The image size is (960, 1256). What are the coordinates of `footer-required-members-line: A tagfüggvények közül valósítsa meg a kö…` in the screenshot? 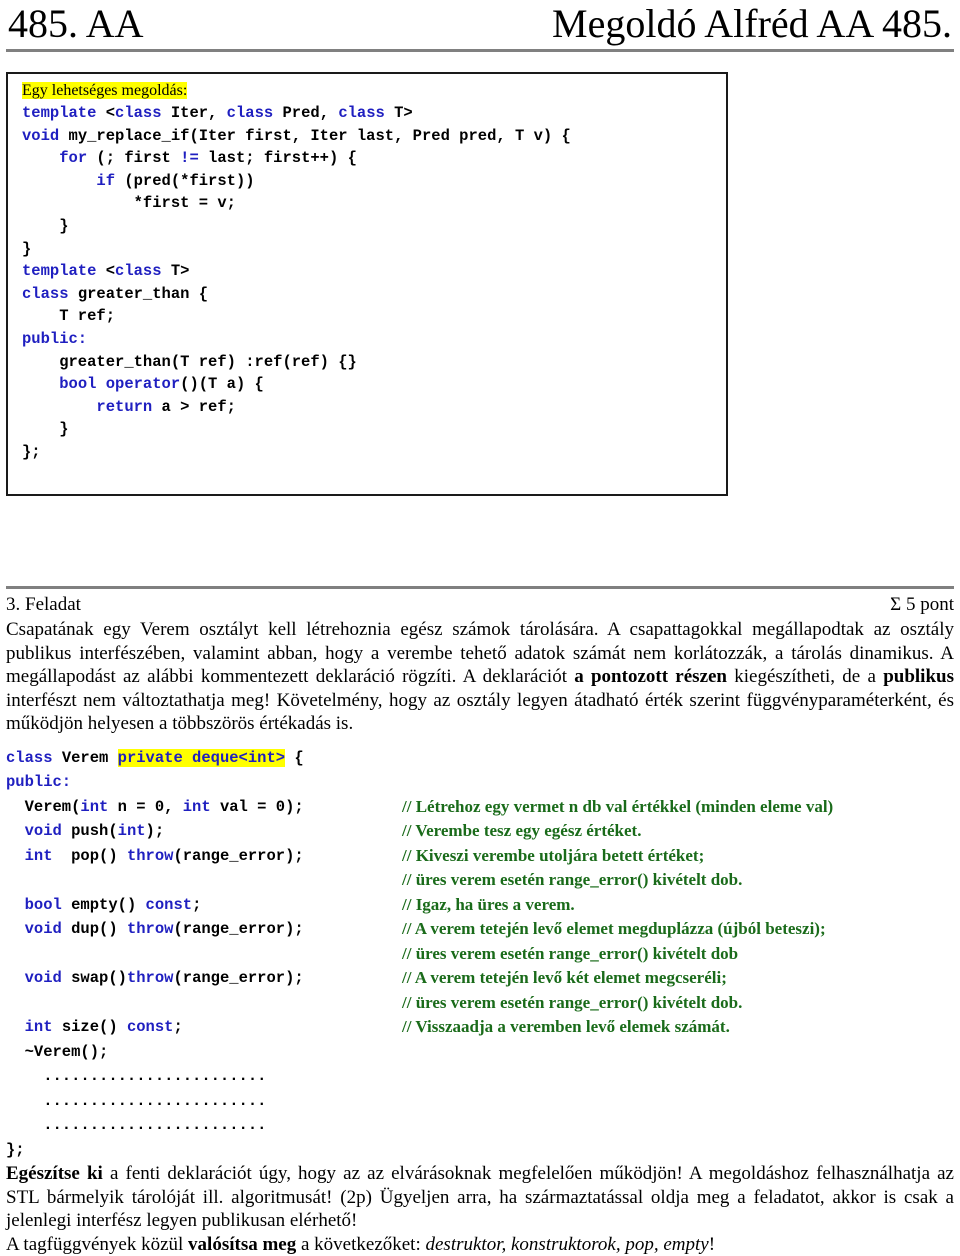 It's located at (480, 1244).